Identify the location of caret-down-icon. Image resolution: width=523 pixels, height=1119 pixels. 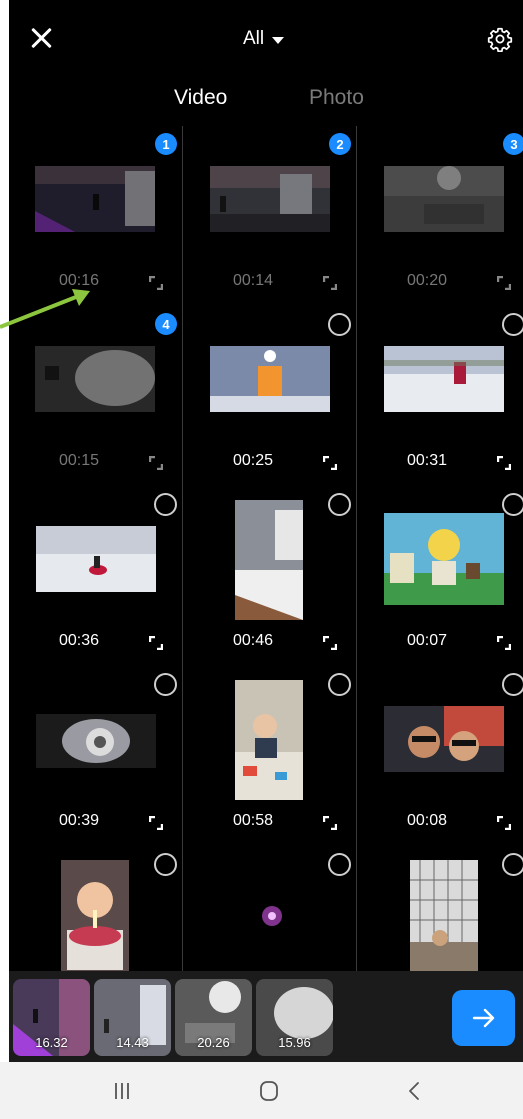
(278, 40).